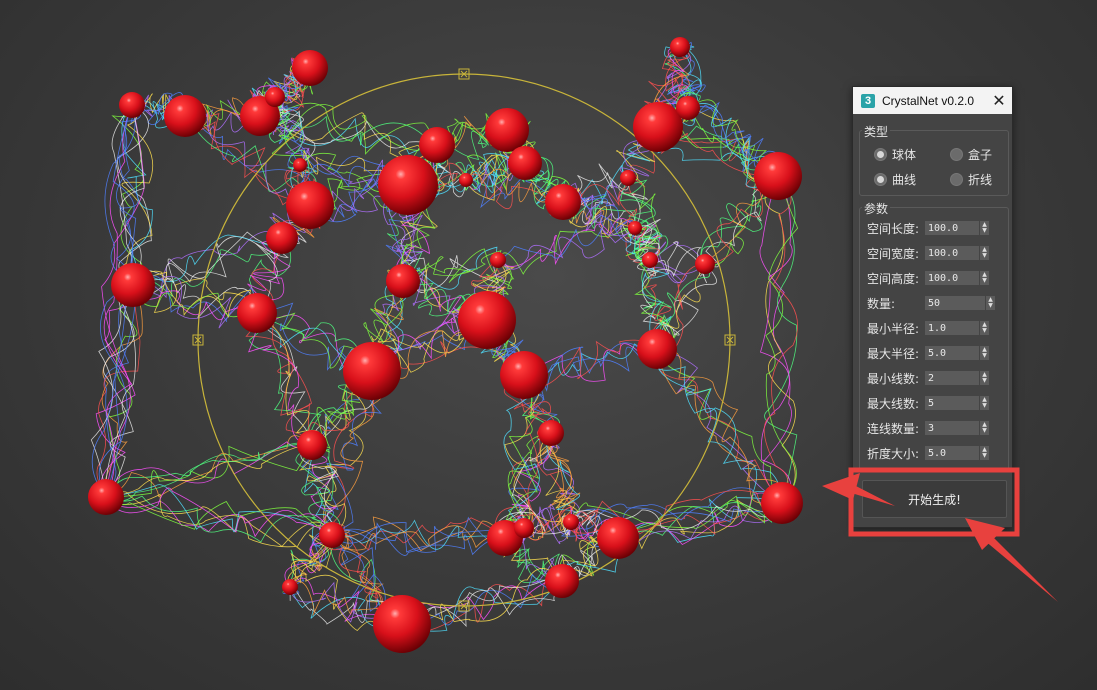 The image size is (1097, 690). I want to click on param-value-field: 2, so click(952, 378).